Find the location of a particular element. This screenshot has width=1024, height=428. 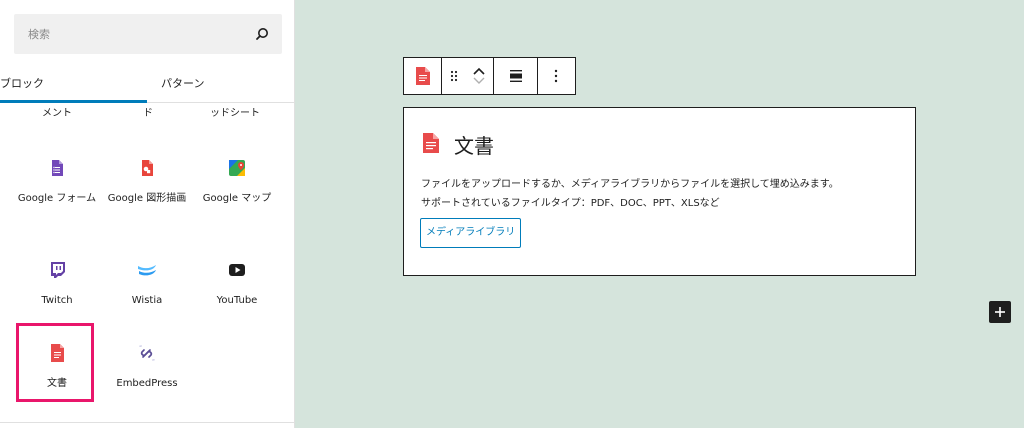

block-google-maps: Google マップ is located at coordinates (237, 181).